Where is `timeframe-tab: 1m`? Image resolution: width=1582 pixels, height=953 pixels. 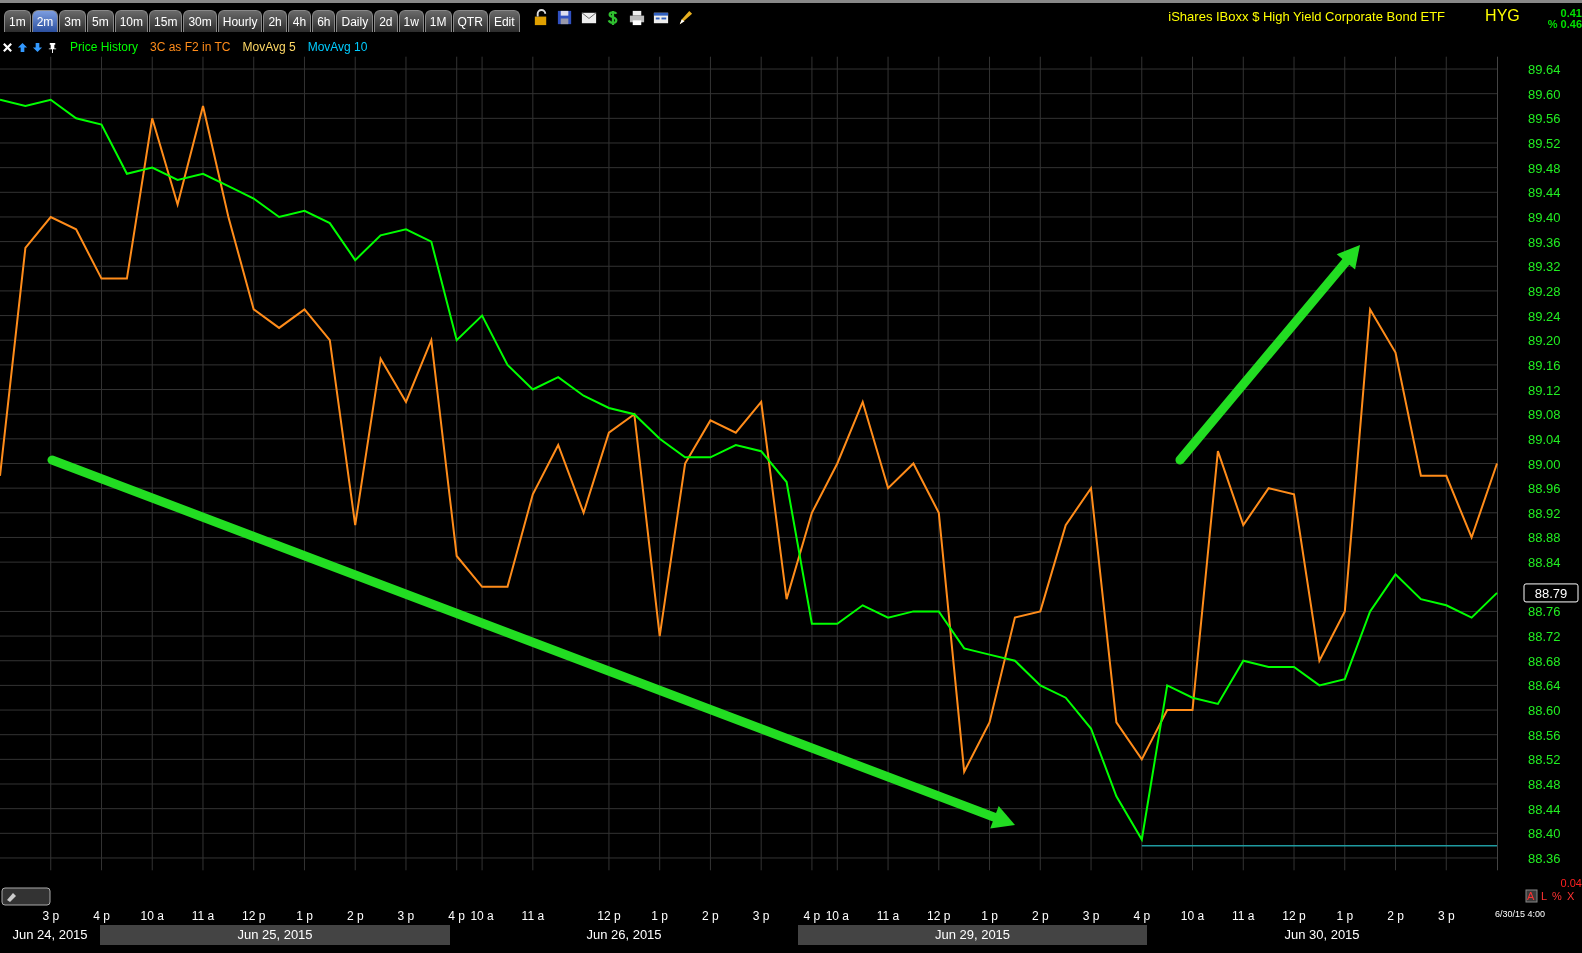 timeframe-tab: 1m is located at coordinates (17, 21).